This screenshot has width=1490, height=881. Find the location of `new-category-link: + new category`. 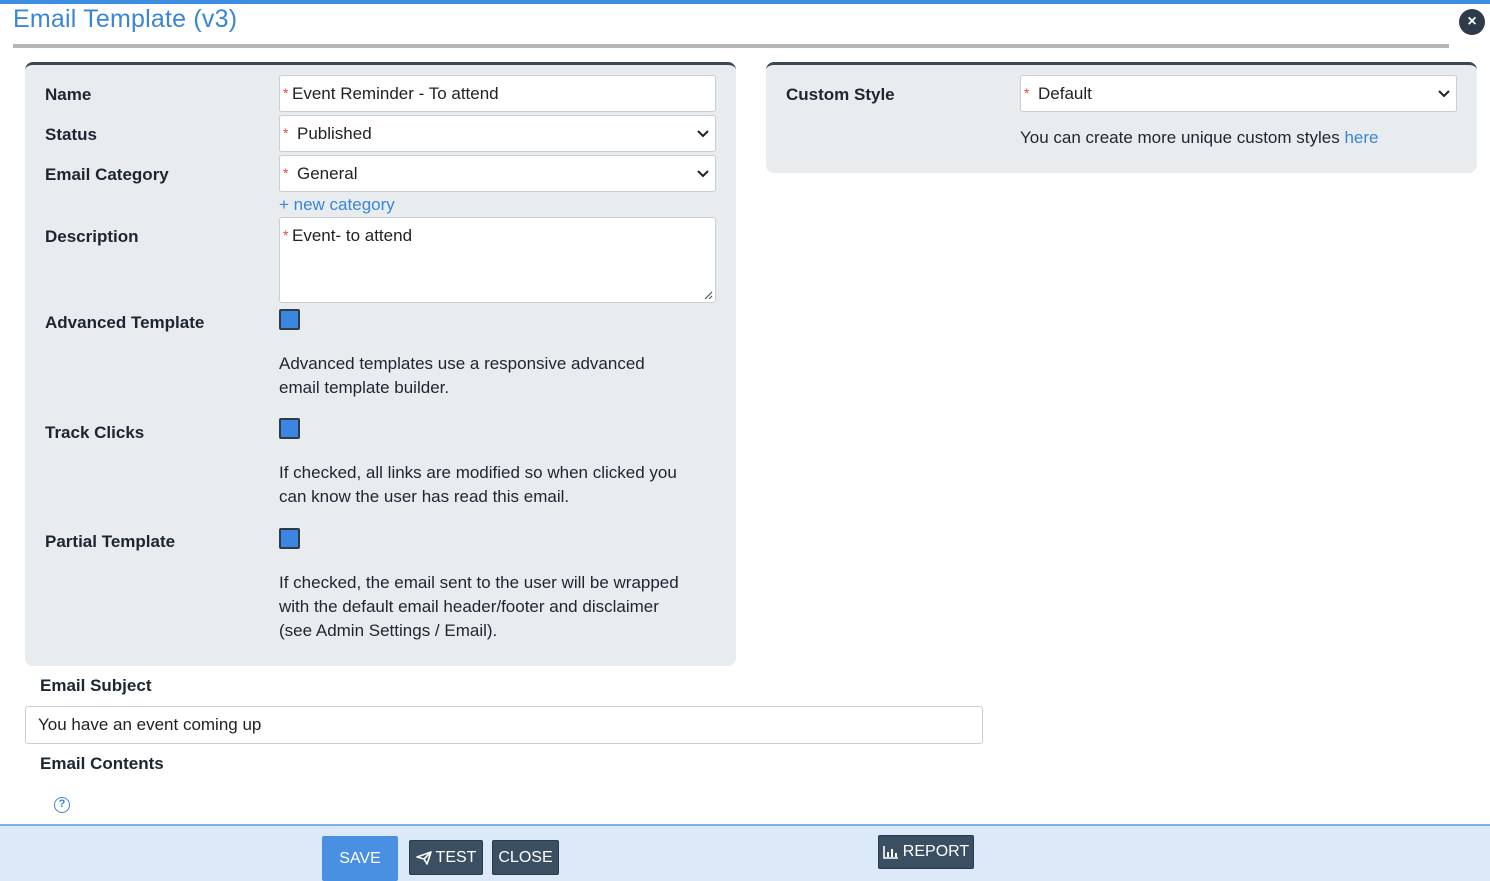

new-category-link: + new category is located at coordinates (337, 205).